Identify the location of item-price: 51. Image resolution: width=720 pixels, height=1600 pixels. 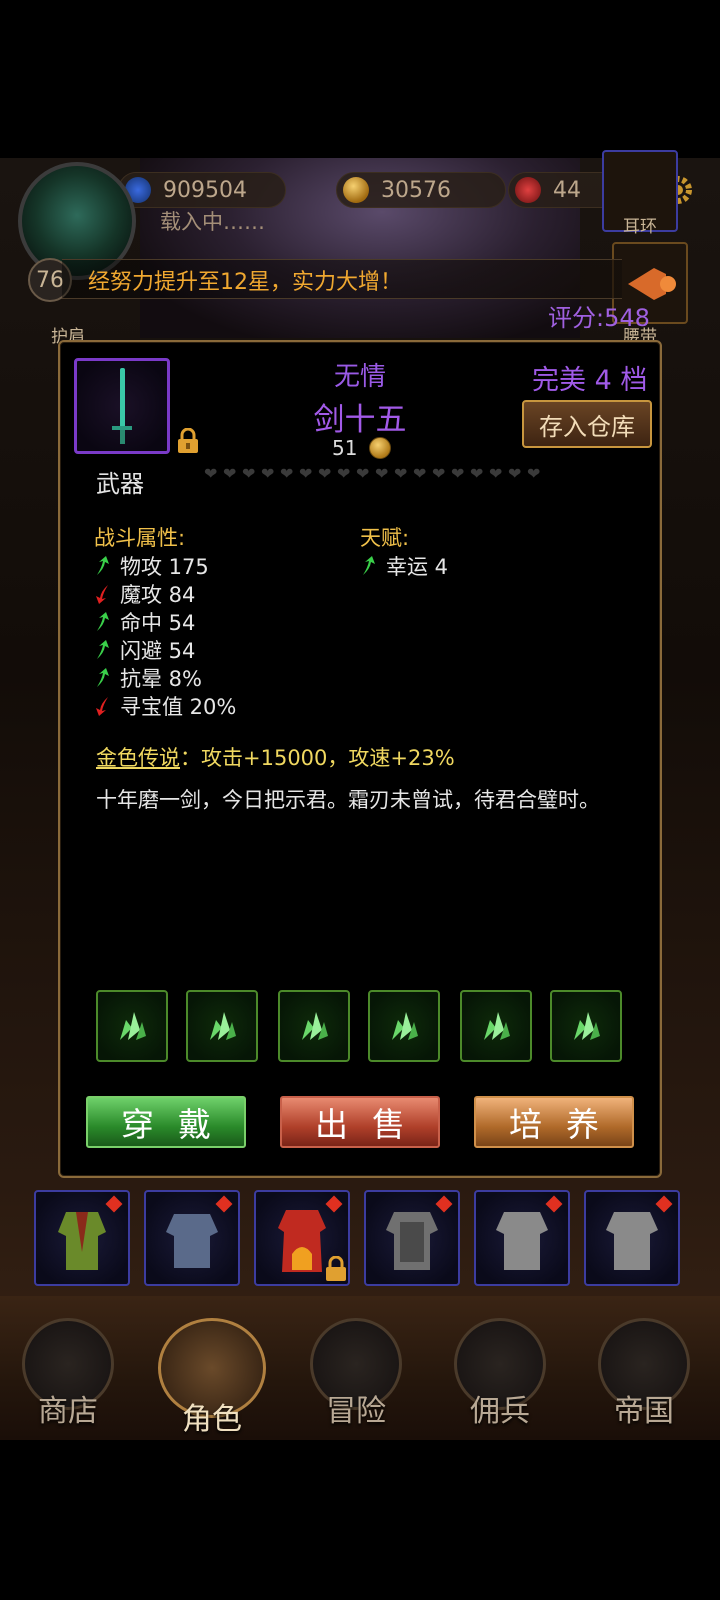
(362, 448).